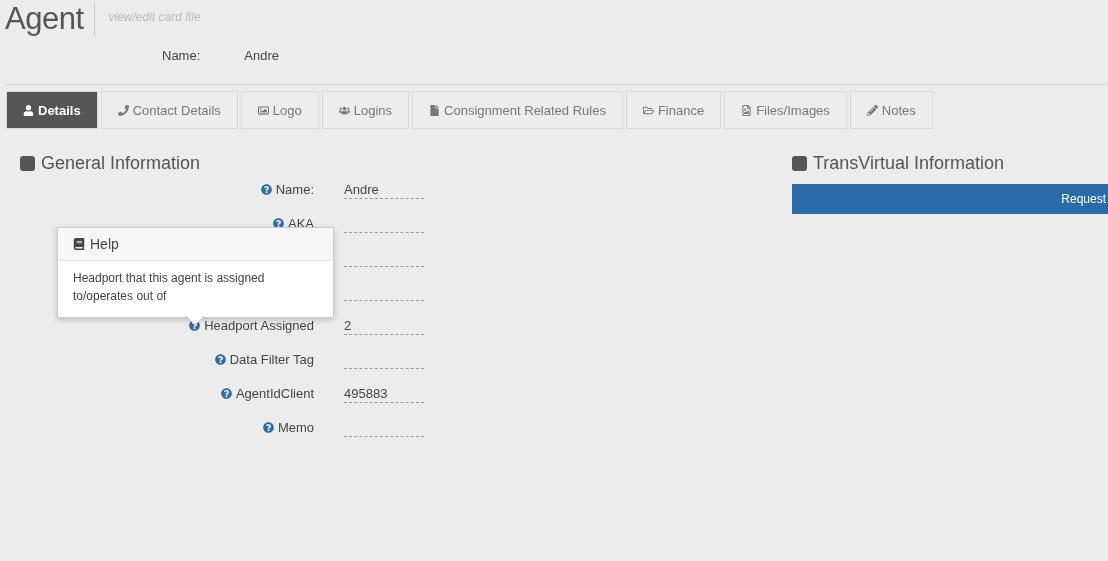  Describe the element at coordinates (259, 325) in the screenshot. I see `field-label: Headport Assigned` at that location.